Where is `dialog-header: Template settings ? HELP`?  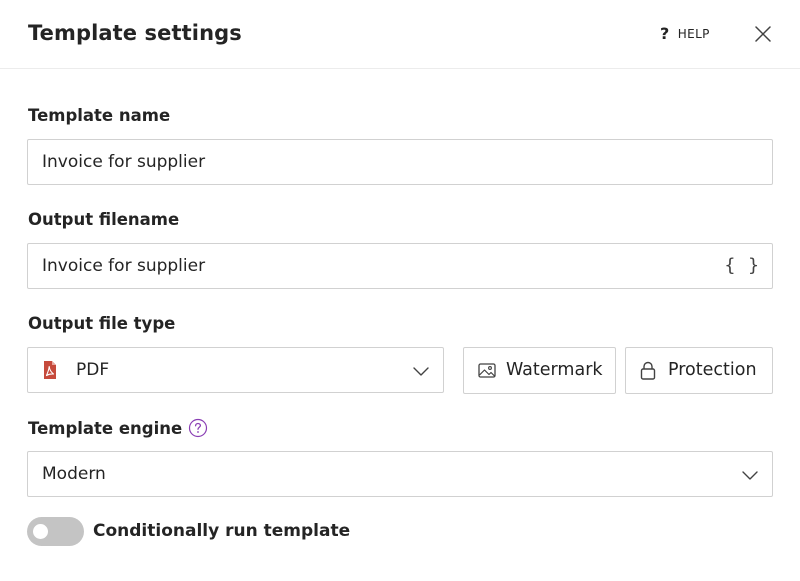 dialog-header: Template settings ? HELP is located at coordinates (400, 34).